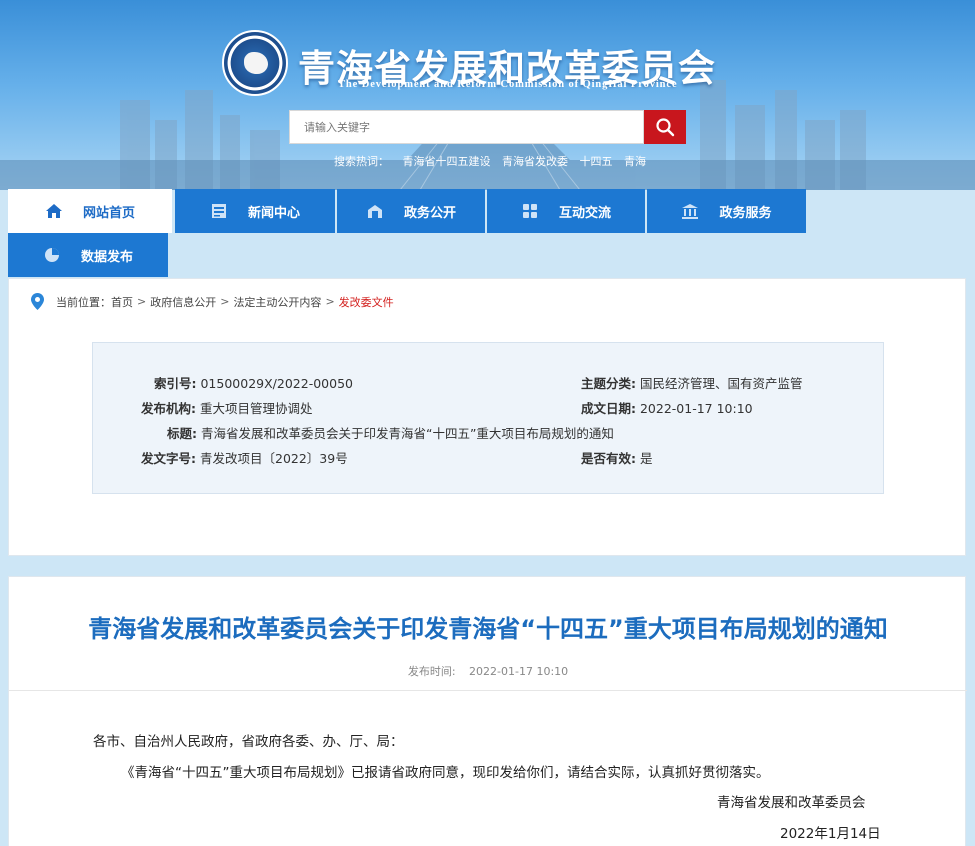  Describe the element at coordinates (431, 671) in the screenshot. I see `publish-date-label: 发布时间:` at that location.